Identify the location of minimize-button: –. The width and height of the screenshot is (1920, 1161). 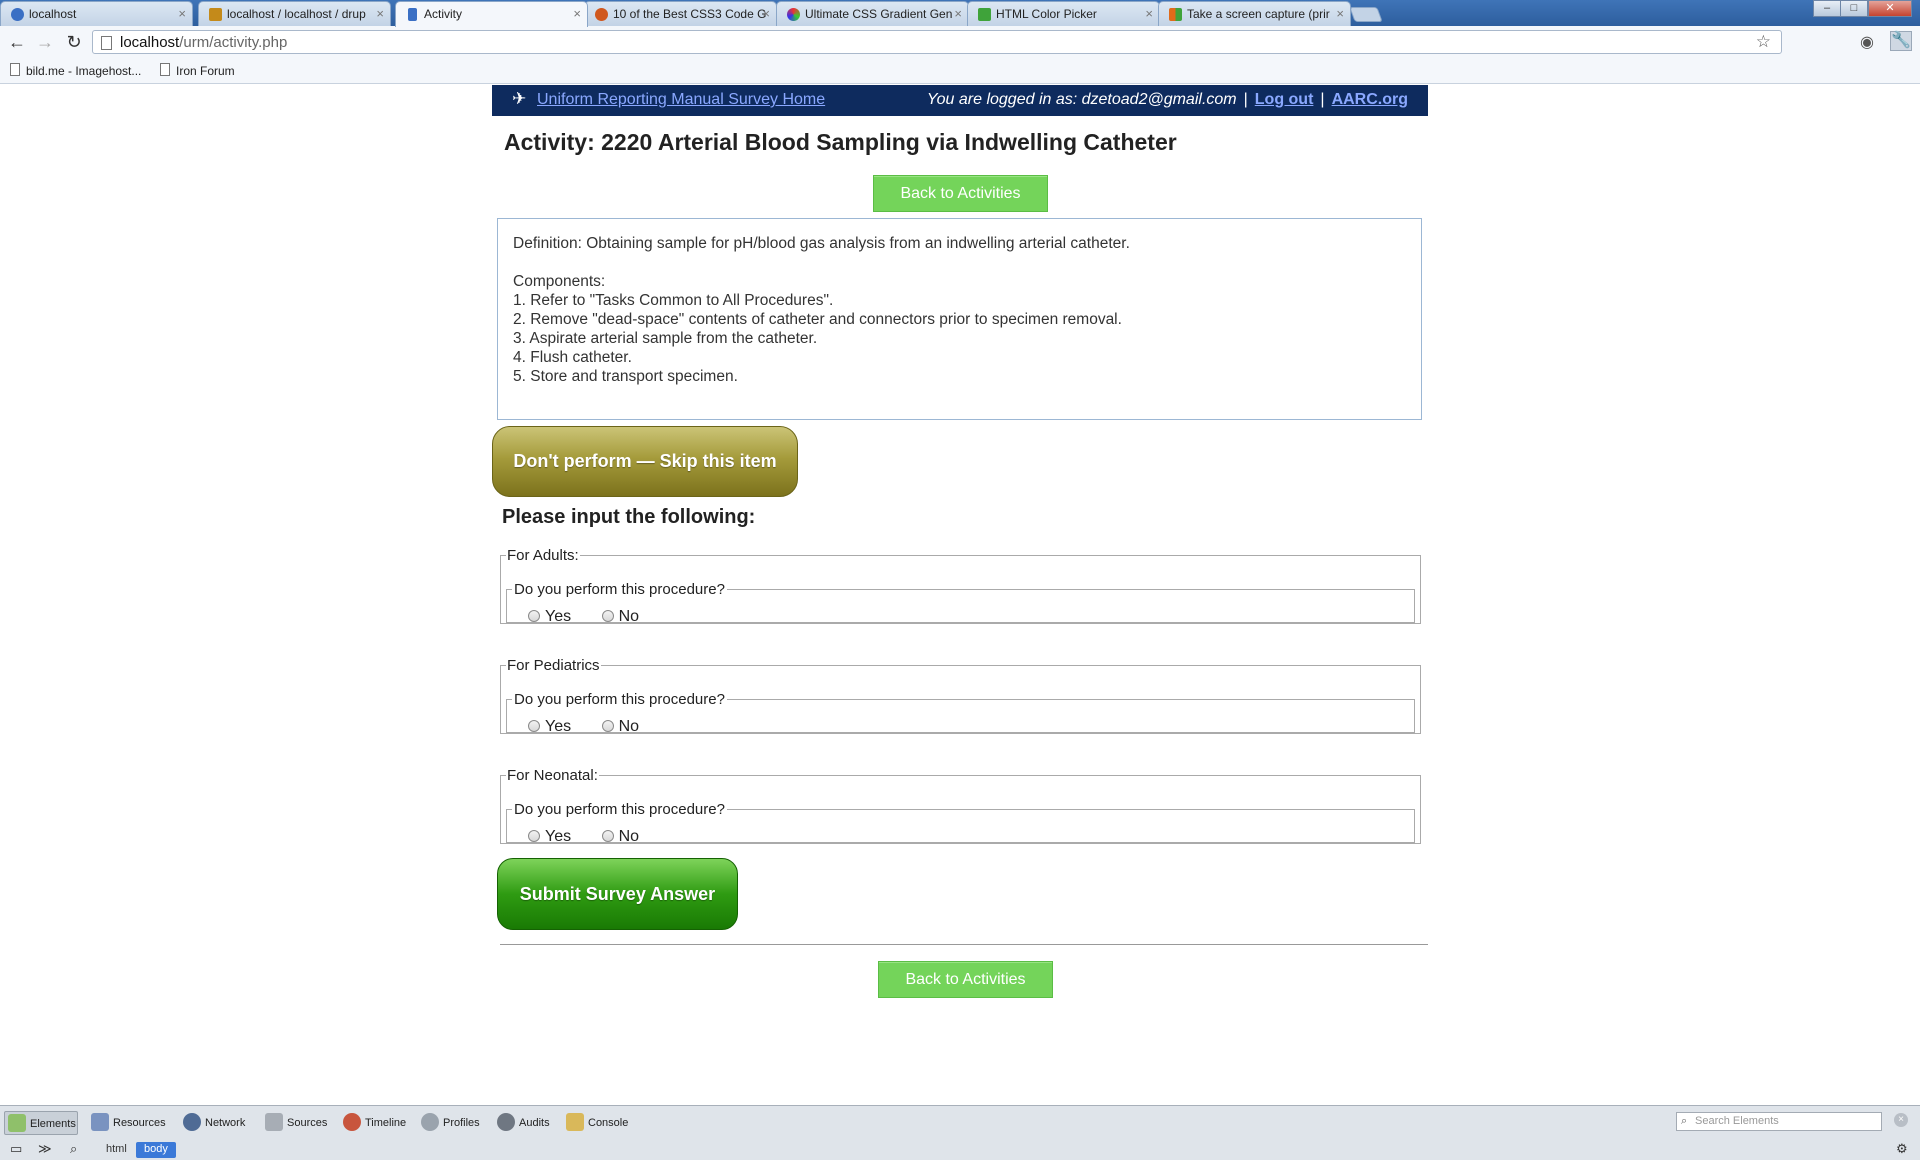
(1827, 8).